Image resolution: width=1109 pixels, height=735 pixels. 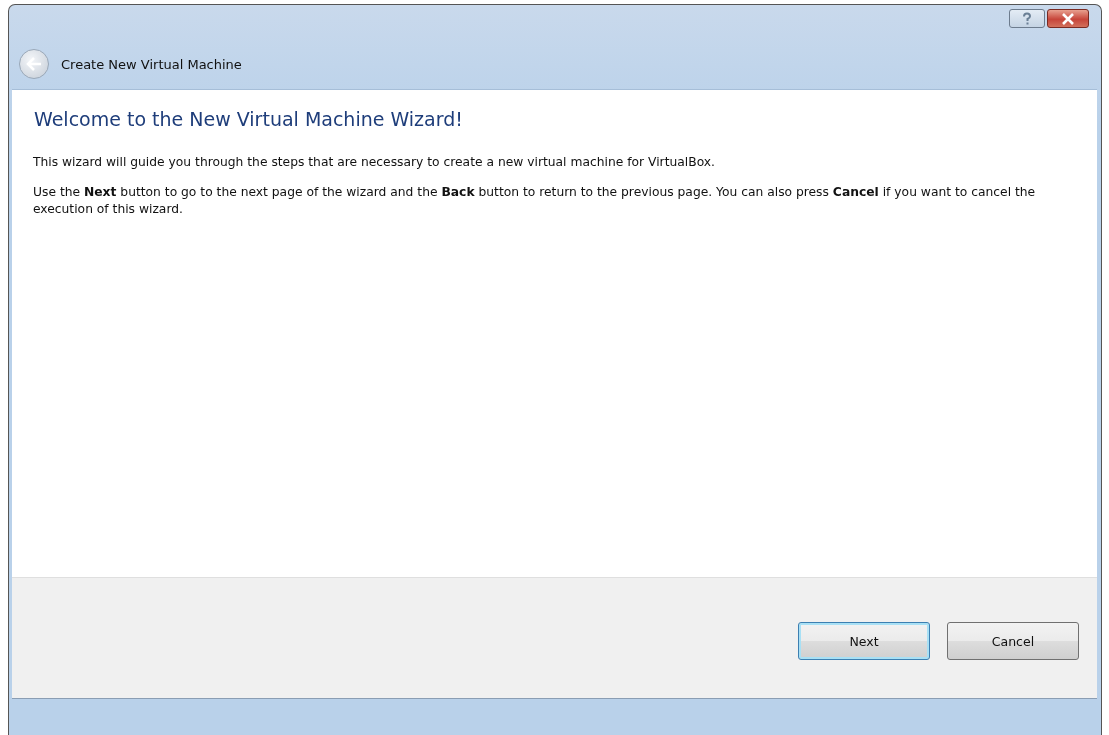 I want to click on close-icon, so click(x=1068, y=18).